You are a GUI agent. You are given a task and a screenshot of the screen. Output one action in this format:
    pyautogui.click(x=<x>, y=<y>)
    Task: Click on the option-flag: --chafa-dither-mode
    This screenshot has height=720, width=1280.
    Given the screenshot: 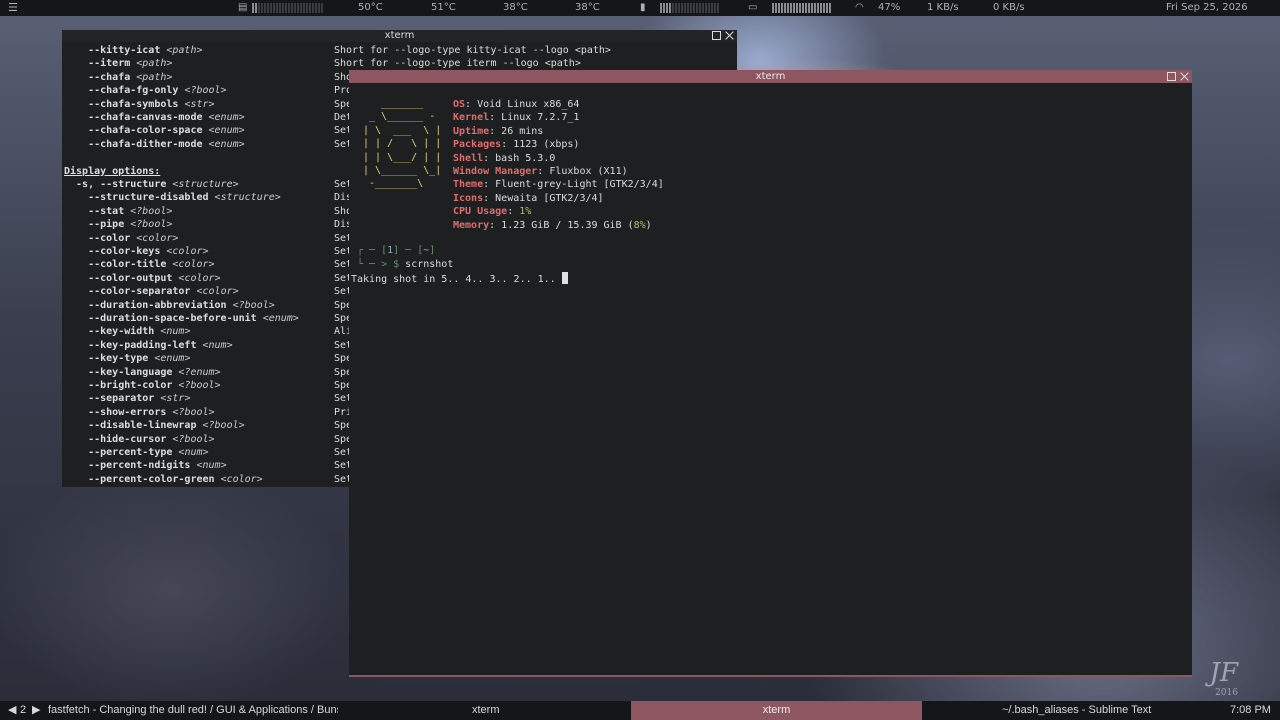 What is the action you would take?
    pyautogui.click(x=145, y=144)
    